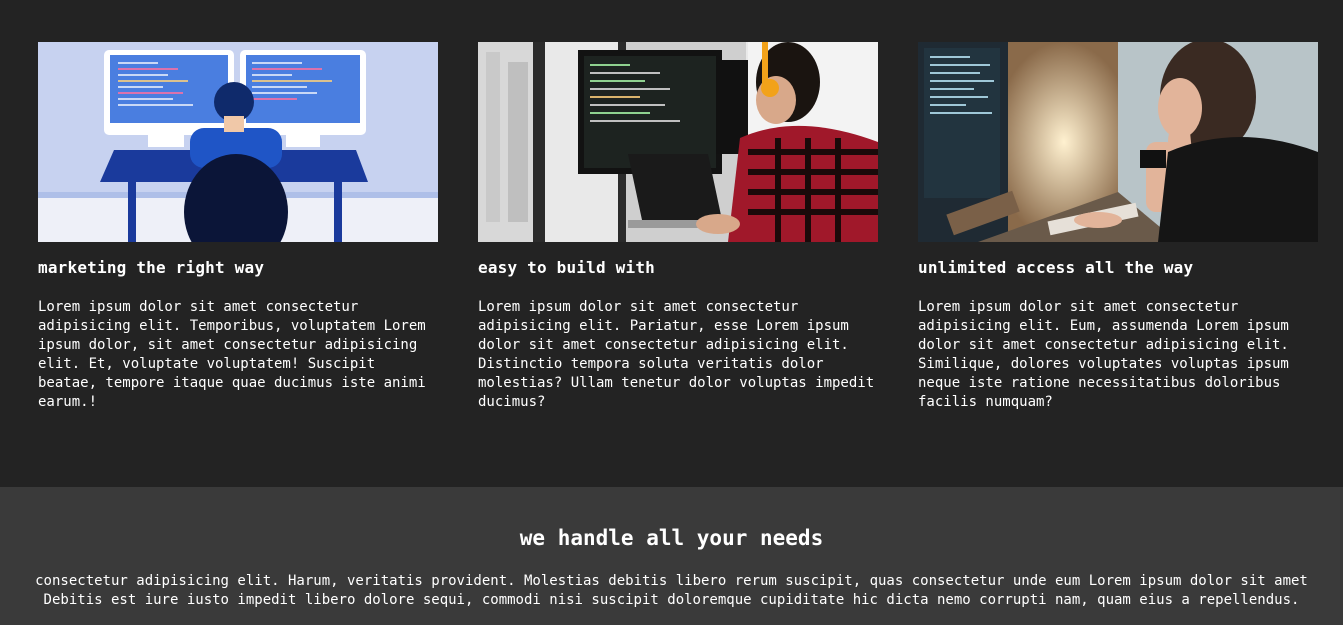  Describe the element at coordinates (151, 267) in the screenshot. I see `feature-title: marketing the right way` at that location.